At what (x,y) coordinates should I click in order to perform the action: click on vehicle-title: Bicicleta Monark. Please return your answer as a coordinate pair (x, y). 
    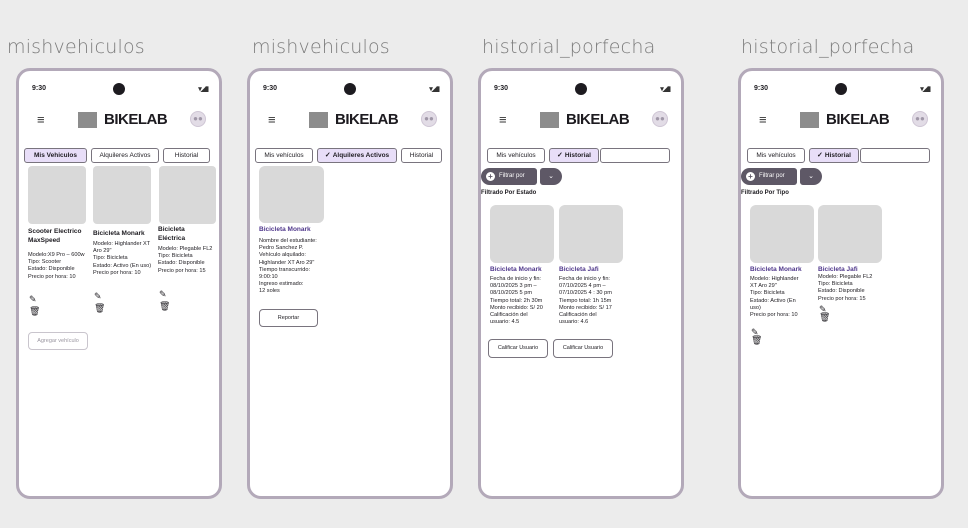
    Looking at the image, I should click on (776, 269).